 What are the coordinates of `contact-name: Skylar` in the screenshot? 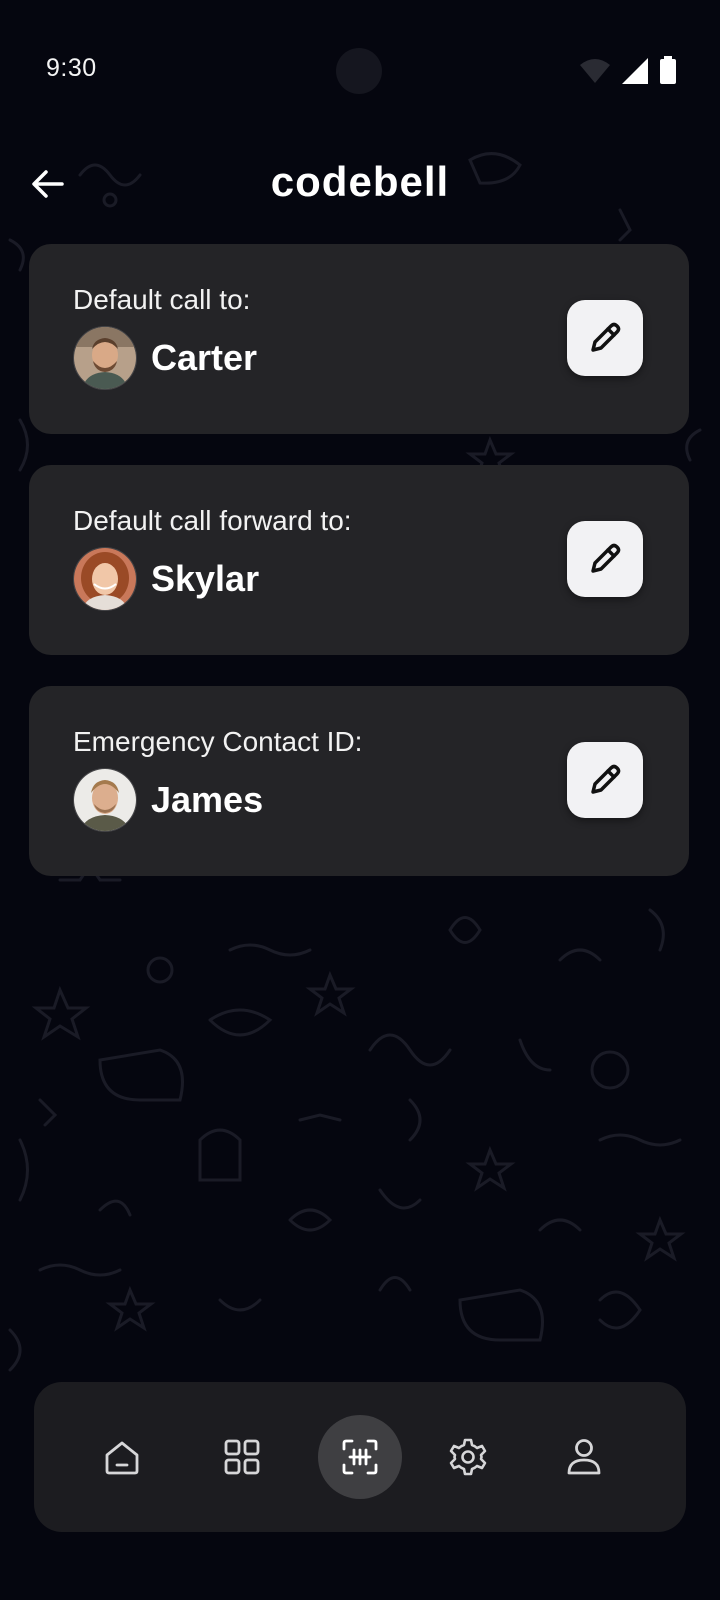 It's located at (205, 578).